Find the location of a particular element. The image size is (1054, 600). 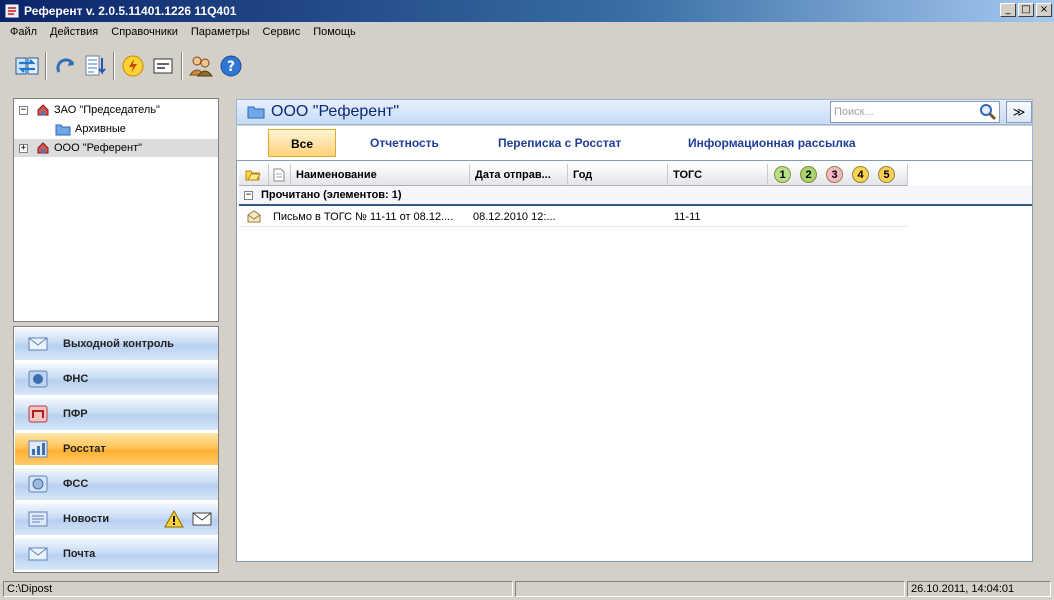

nav-item-output-control: Выходной контроль is located at coordinates (116, 344).